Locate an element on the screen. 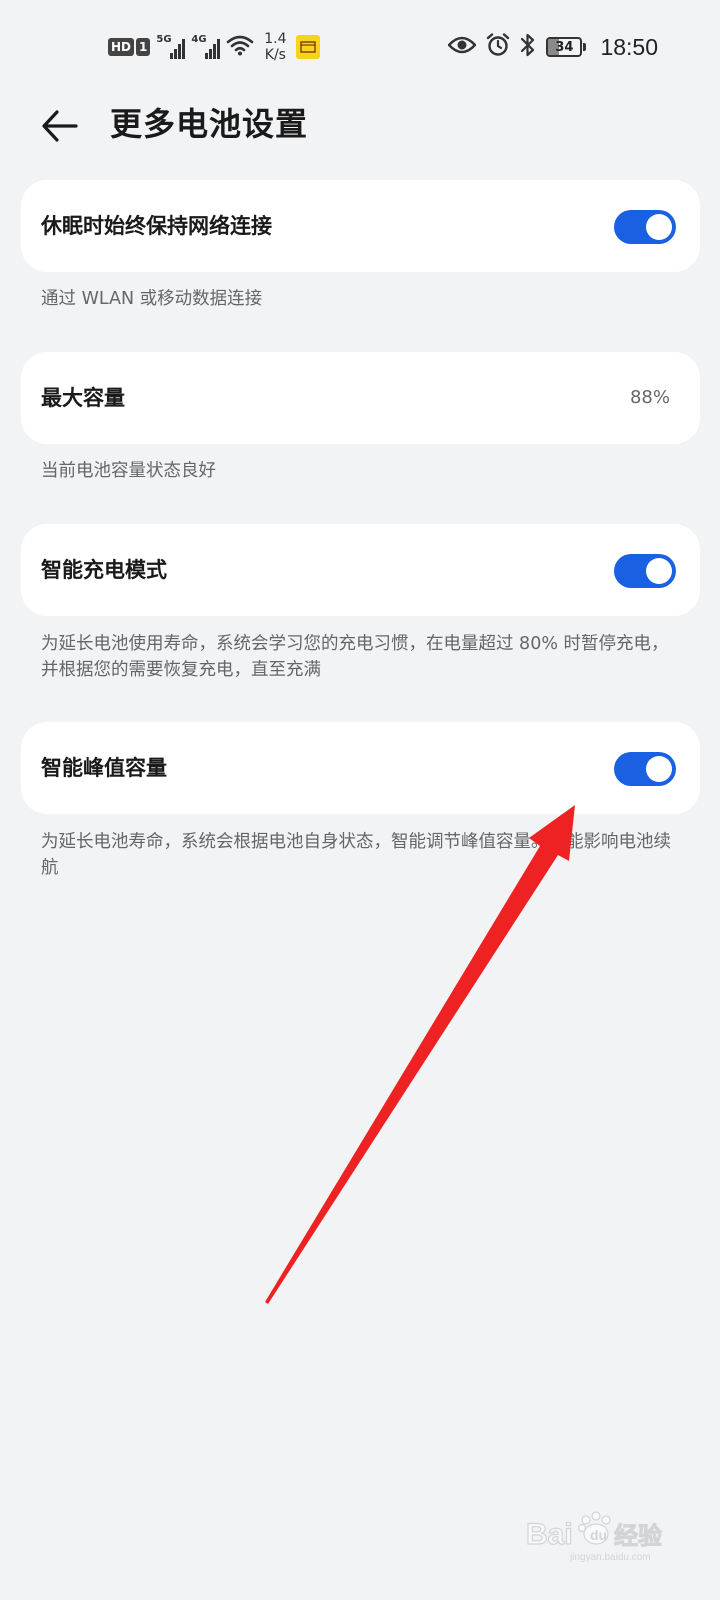 This screenshot has width=720, height=1600. status-bar-left: HD 1 5G 4G 1.4 K/s is located at coordinates (214, 47).